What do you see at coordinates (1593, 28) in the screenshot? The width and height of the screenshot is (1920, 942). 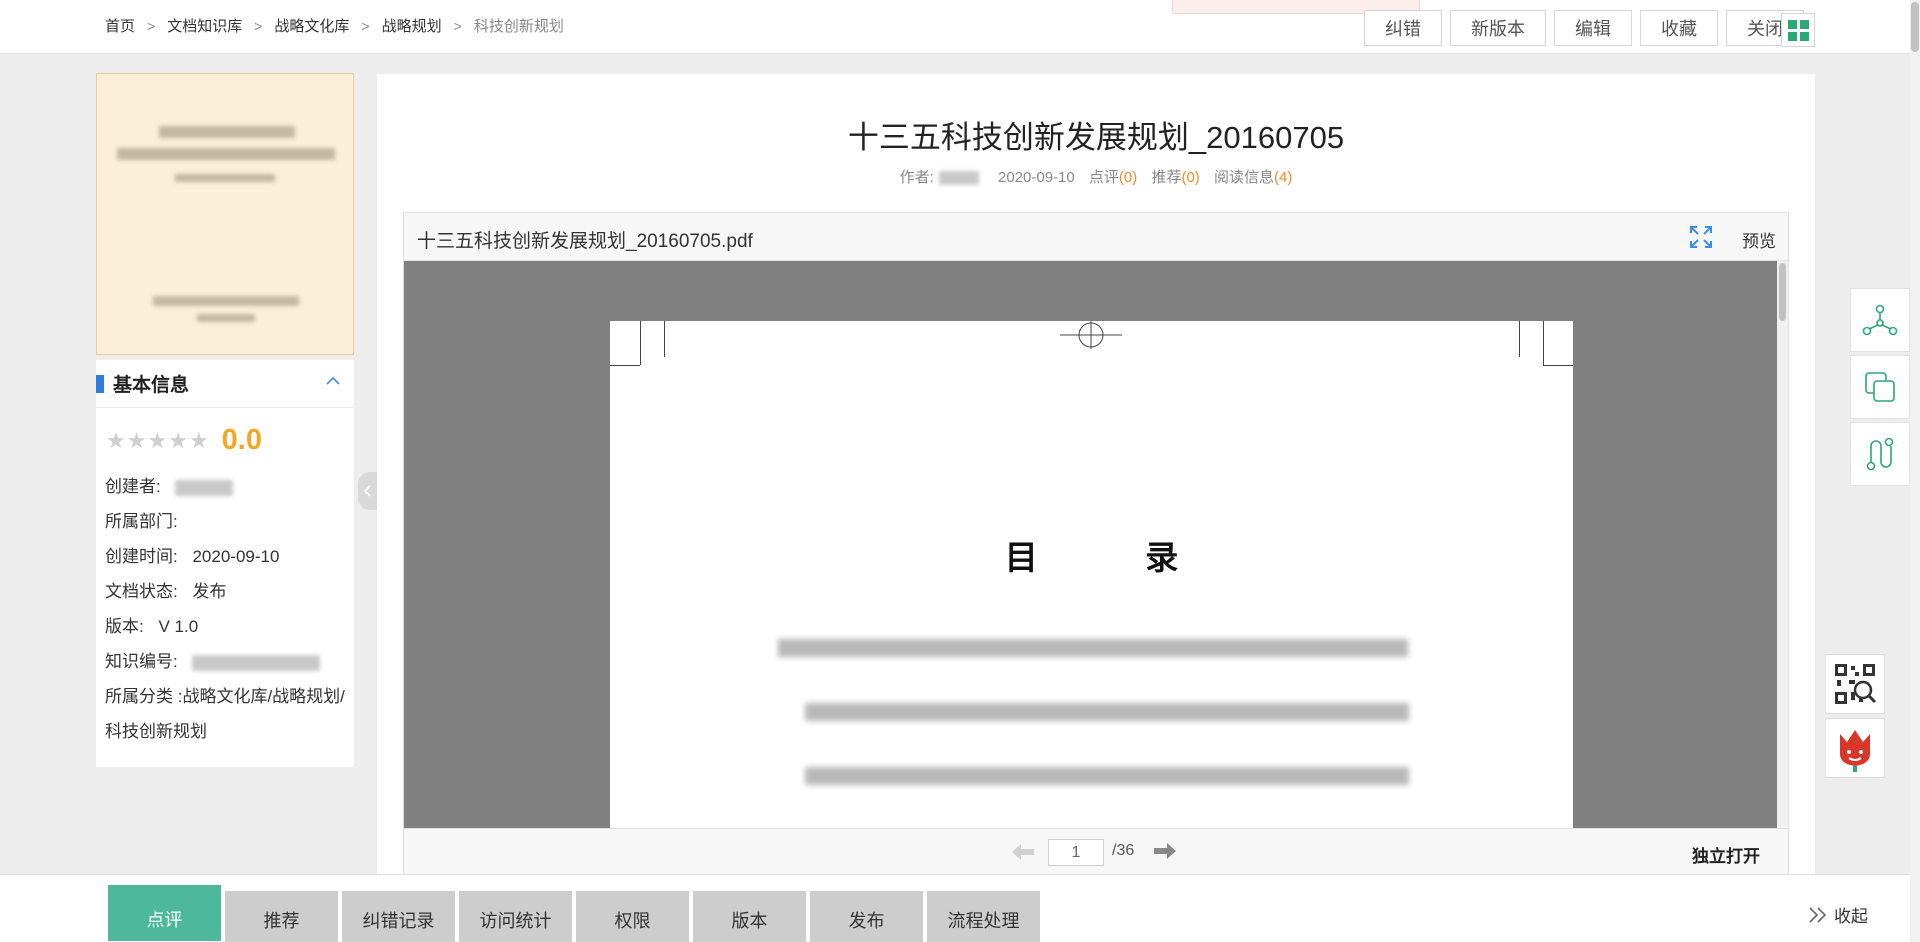 I see `edit-button: 编辑` at bounding box center [1593, 28].